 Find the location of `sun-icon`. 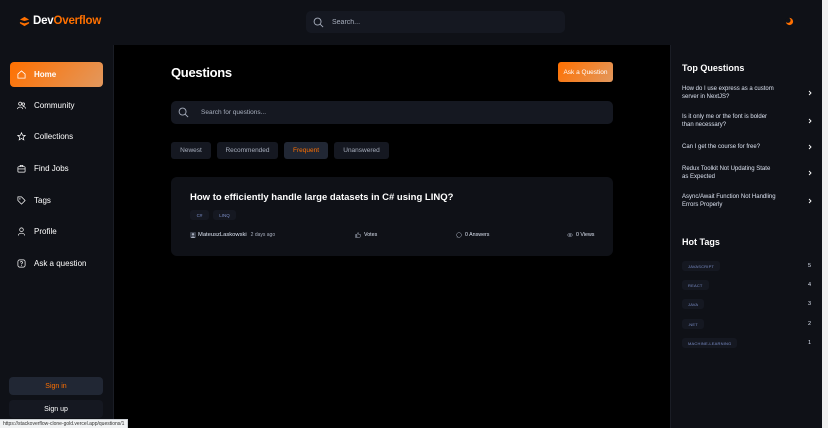

sun-icon is located at coordinates (789, 21).